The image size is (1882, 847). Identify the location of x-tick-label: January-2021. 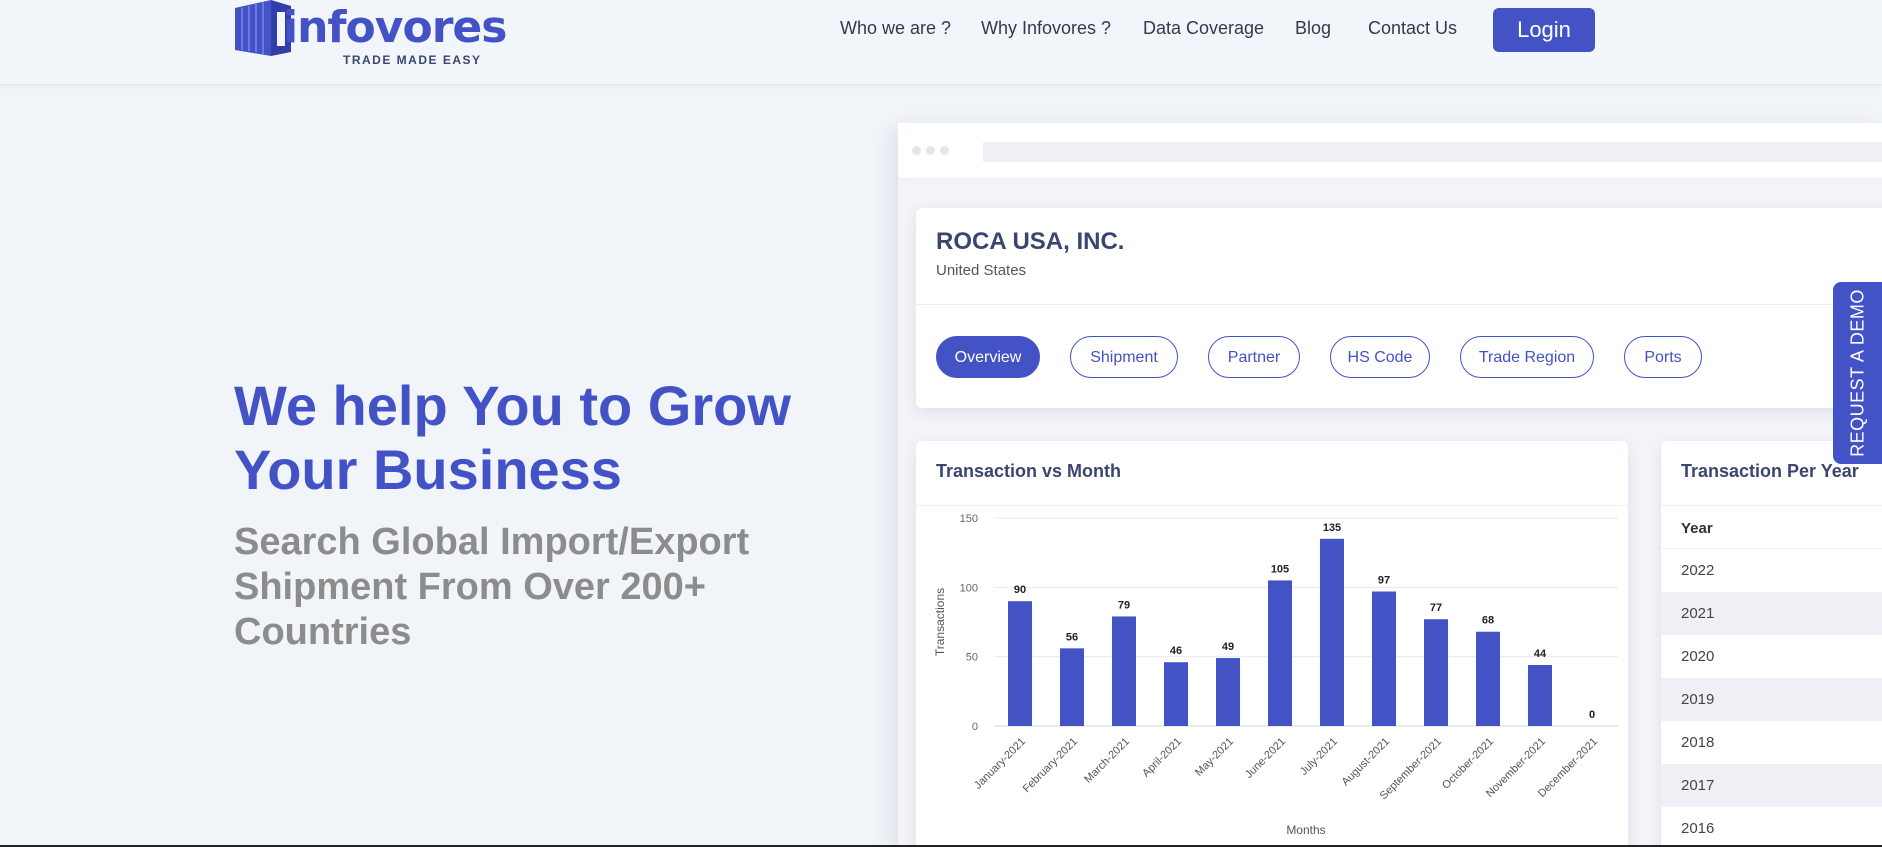
(1000, 764).